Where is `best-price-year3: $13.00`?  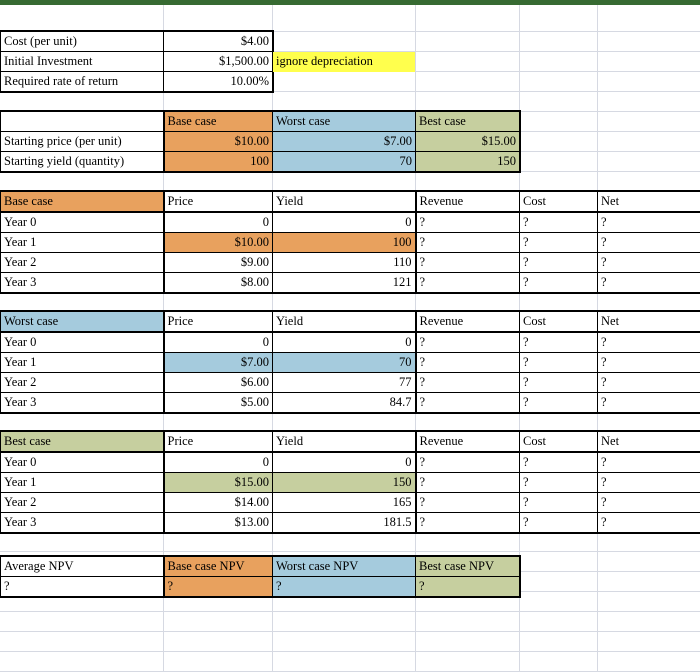 best-price-year3: $13.00 is located at coordinates (217, 522).